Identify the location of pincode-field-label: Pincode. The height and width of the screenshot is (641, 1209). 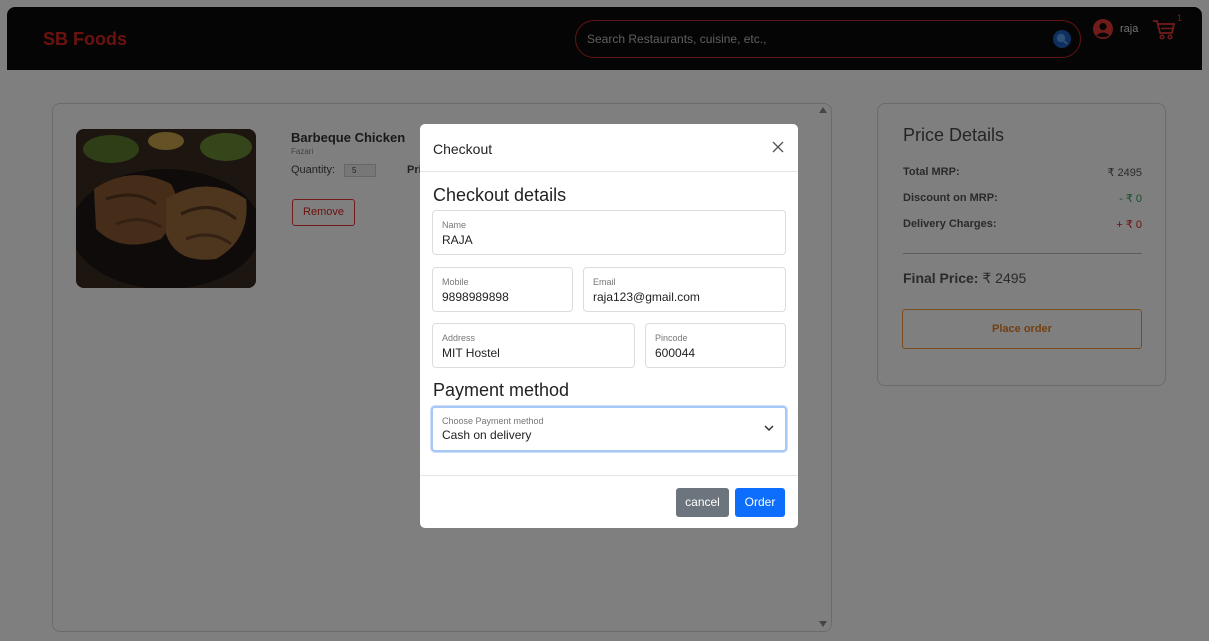
(671, 338).